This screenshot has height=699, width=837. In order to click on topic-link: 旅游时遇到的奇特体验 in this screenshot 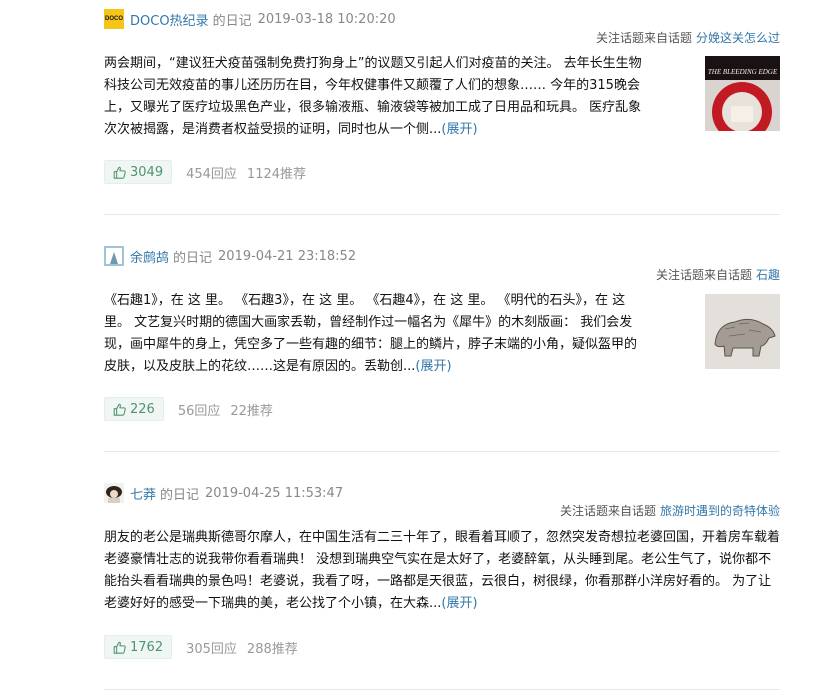, I will do `click(720, 511)`.